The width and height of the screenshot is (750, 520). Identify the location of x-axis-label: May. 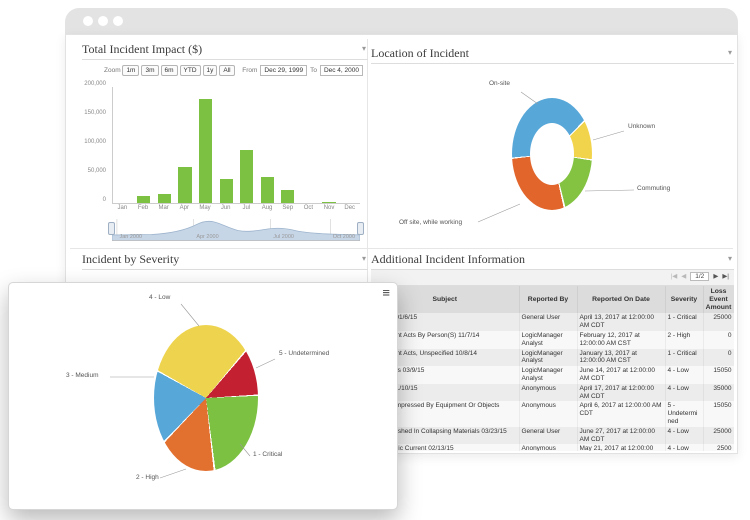
(205, 208).